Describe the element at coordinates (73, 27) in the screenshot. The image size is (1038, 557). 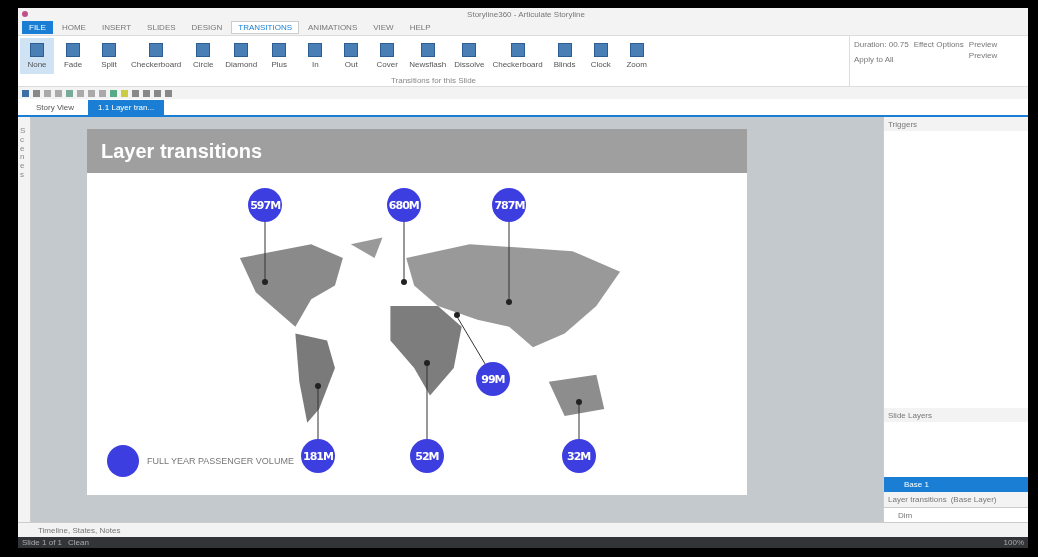
I see `ribbon-tab: HOME` at that location.